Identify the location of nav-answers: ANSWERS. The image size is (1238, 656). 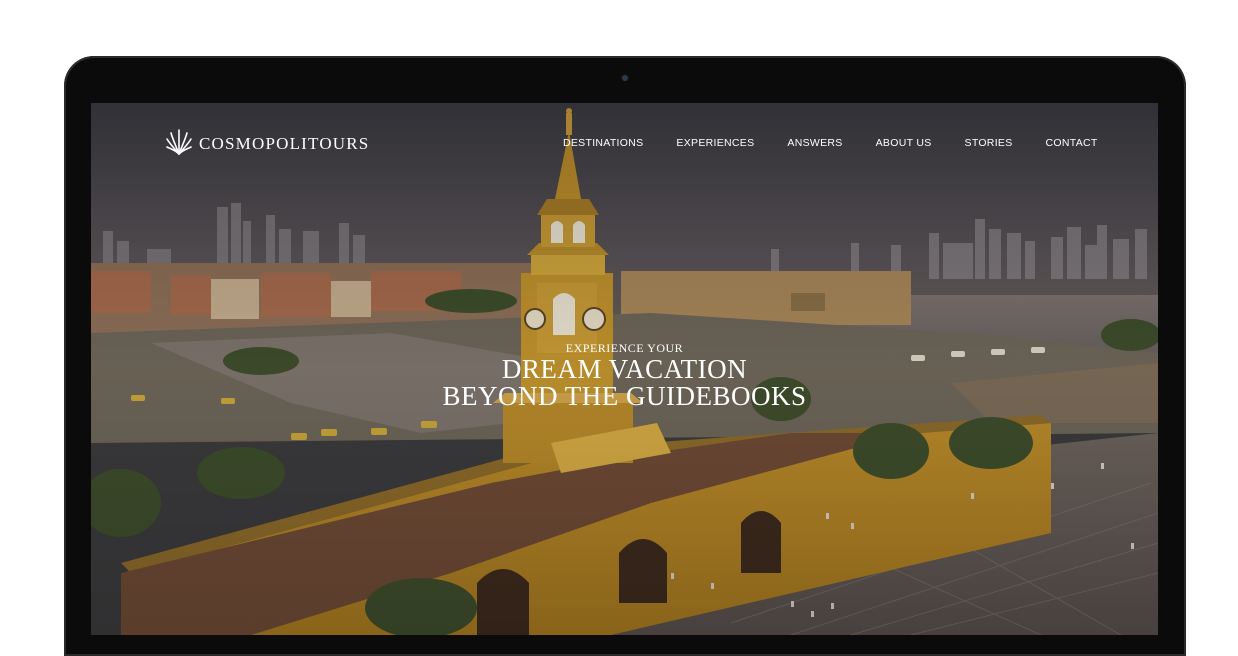
(814, 143).